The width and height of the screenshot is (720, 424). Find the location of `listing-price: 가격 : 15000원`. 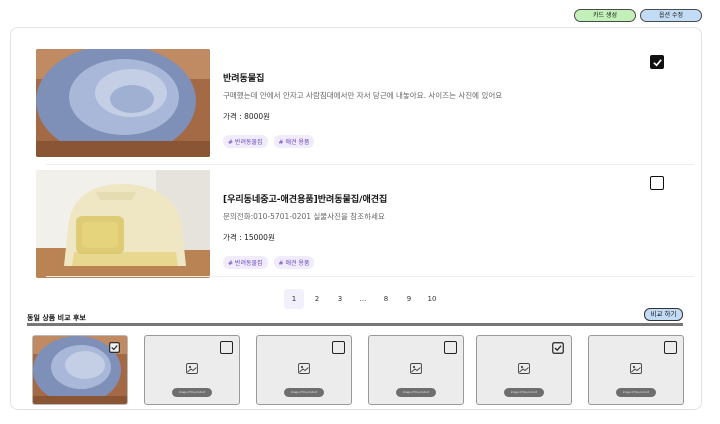

listing-price: 가격 : 15000원 is located at coordinates (249, 237).